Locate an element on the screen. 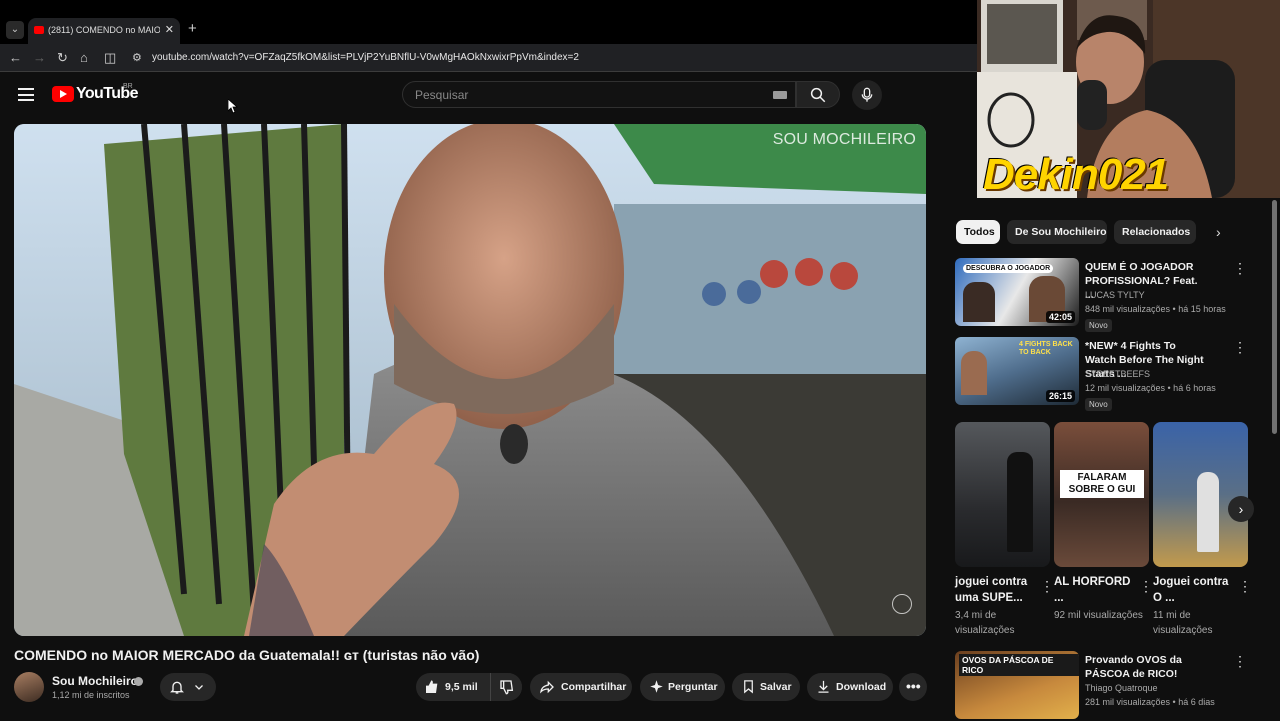  channel-watermark: SOU MOCHILEIRO is located at coordinates (844, 139).